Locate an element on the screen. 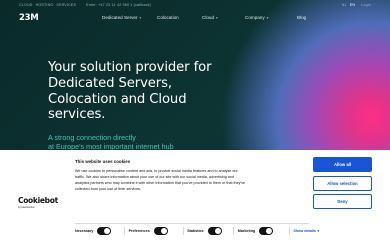 The width and height of the screenshot is (390, 240). cookiebot-brand: Cookiebot is located at coordinates (38, 200).